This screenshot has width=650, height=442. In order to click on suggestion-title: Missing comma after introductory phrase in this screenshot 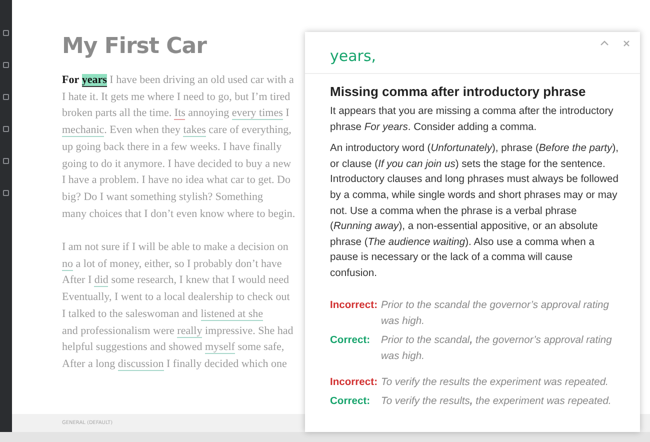, I will do `click(458, 91)`.